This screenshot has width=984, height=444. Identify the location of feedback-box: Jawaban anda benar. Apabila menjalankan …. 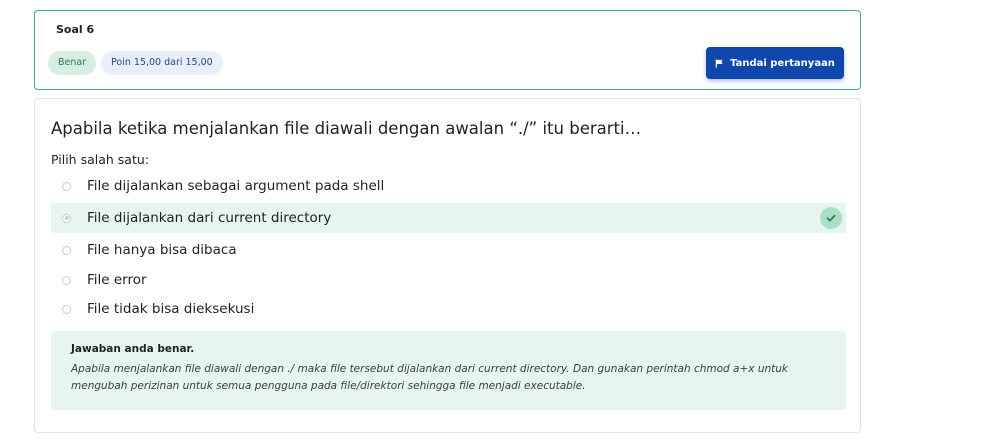
(448, 370).